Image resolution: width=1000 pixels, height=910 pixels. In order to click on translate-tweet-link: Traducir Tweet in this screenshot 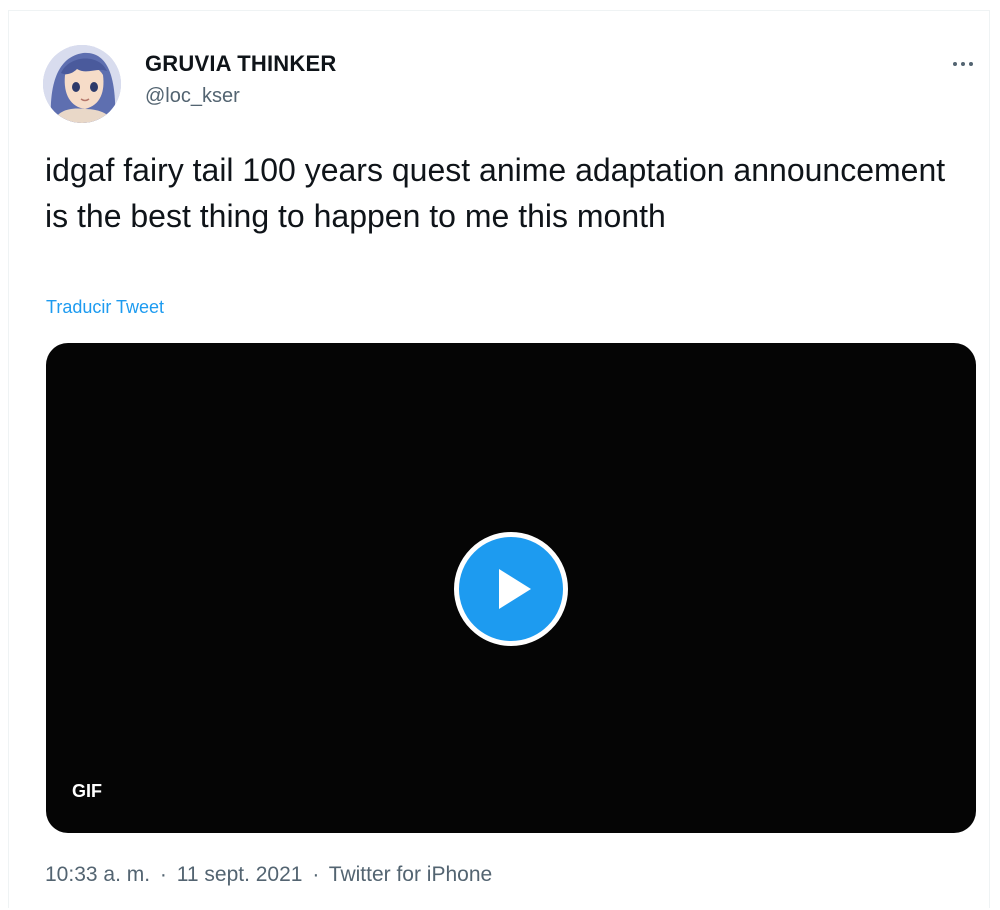, I will do `click(105, 307)`.